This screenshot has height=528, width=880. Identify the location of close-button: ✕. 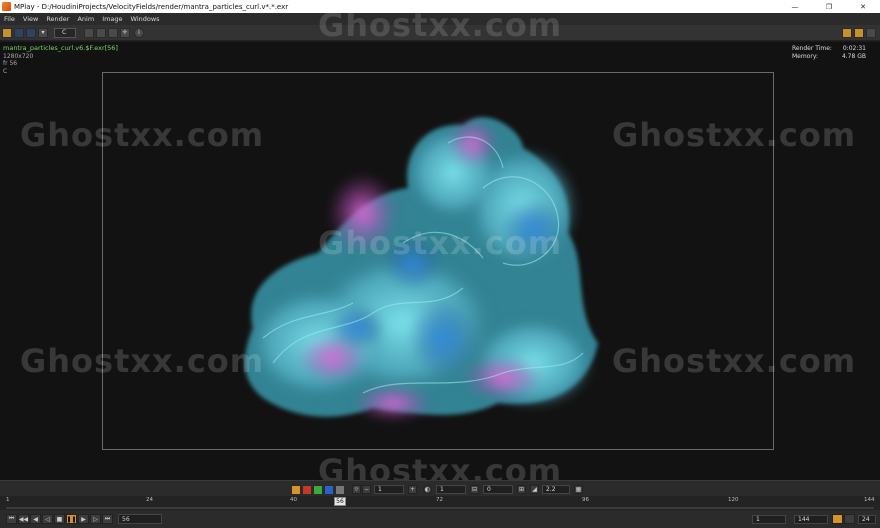
(863, 6).